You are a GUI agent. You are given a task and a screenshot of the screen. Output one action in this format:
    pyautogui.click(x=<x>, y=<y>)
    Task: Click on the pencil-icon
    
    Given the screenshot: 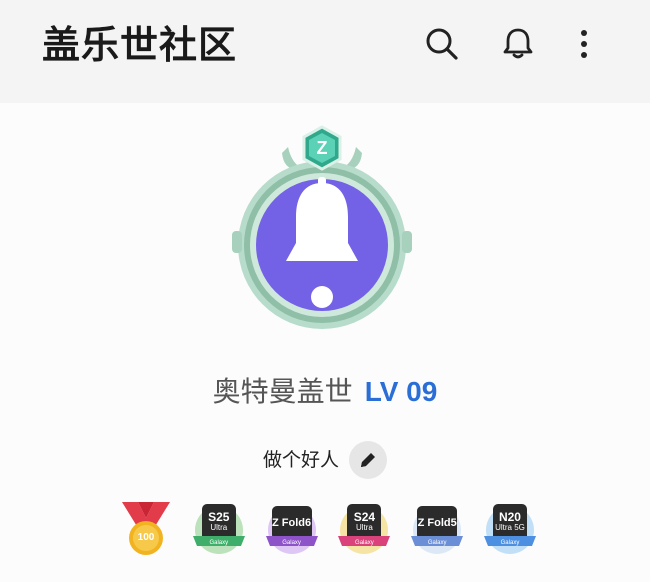 What is the action you would take?
    pyautogui.click(x=368, y=460)
    